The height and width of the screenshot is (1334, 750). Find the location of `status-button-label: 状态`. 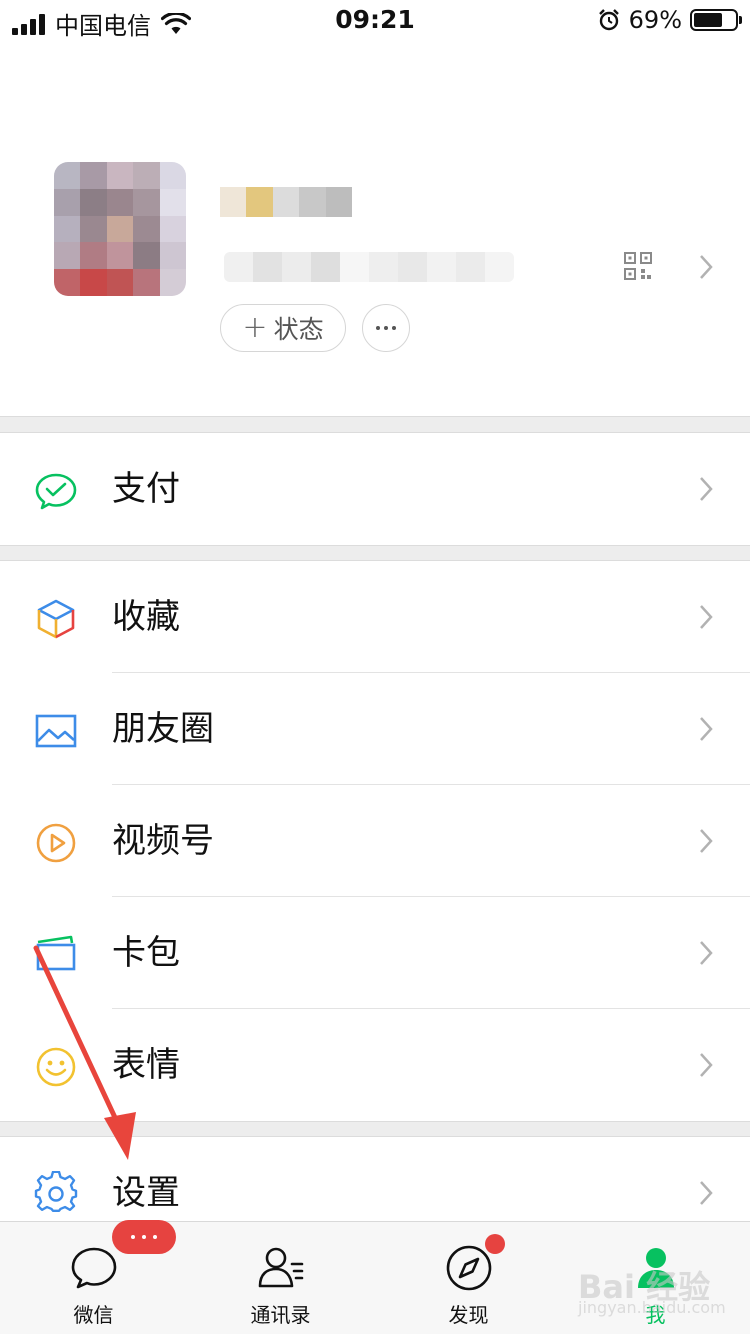

status-button-label: 状态 is located at coordinates (298, 329).